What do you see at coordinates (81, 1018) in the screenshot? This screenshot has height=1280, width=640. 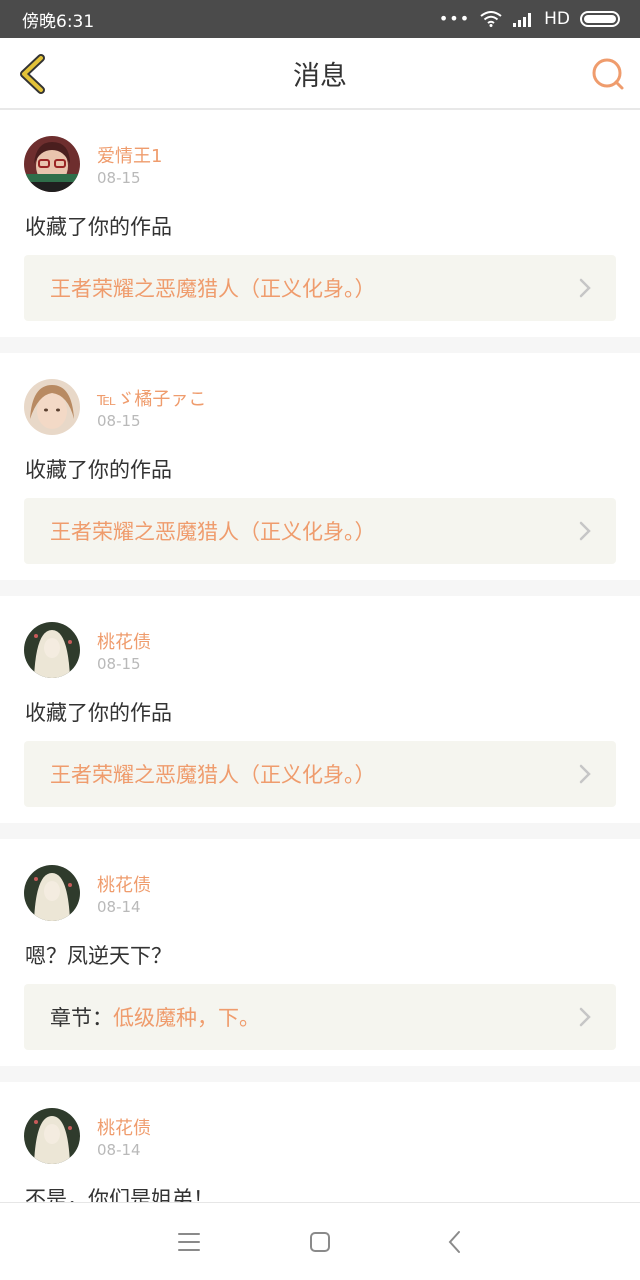 I see `chapter-label: 章节：` at bounding box center [81, 1018].